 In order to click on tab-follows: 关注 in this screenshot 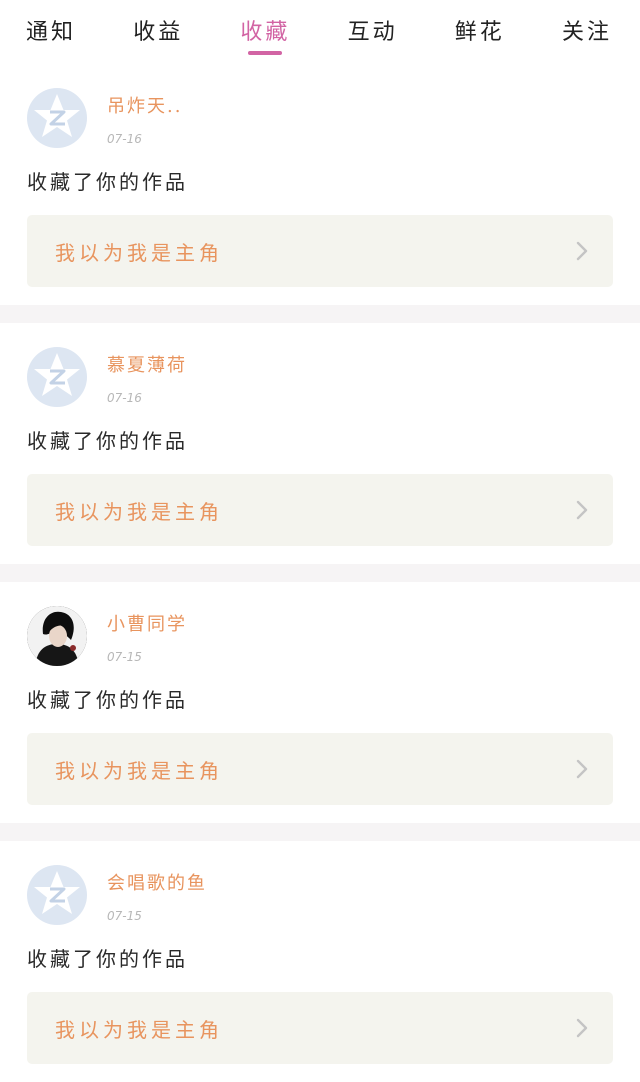, I will do `click(587, 23)`.